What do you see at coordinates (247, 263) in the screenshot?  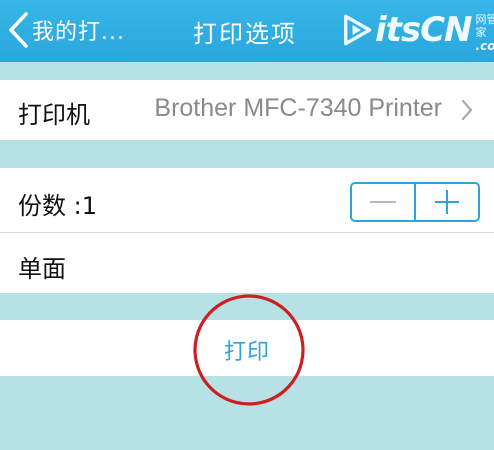 I see `sides-row: 单面` at bounding box center [247, 263].